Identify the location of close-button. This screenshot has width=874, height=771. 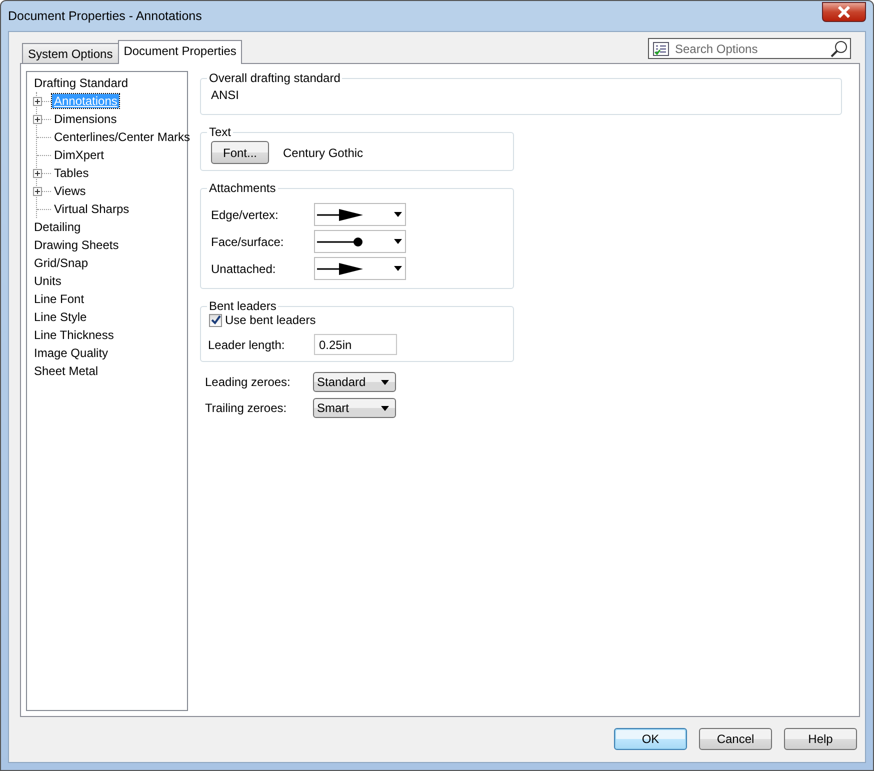
(844, 12).